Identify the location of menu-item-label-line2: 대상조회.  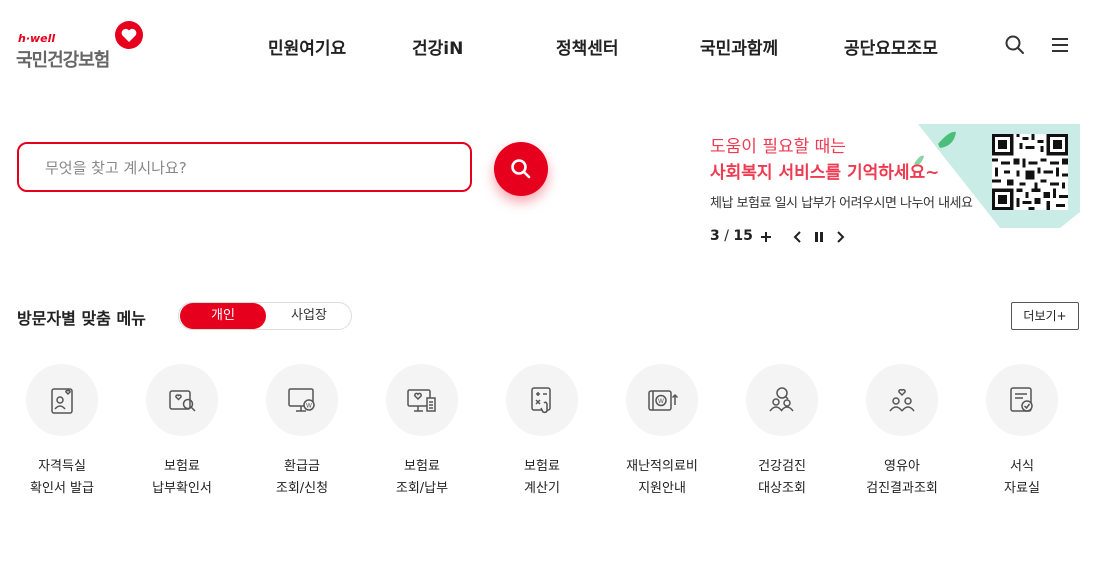
(782, 488).